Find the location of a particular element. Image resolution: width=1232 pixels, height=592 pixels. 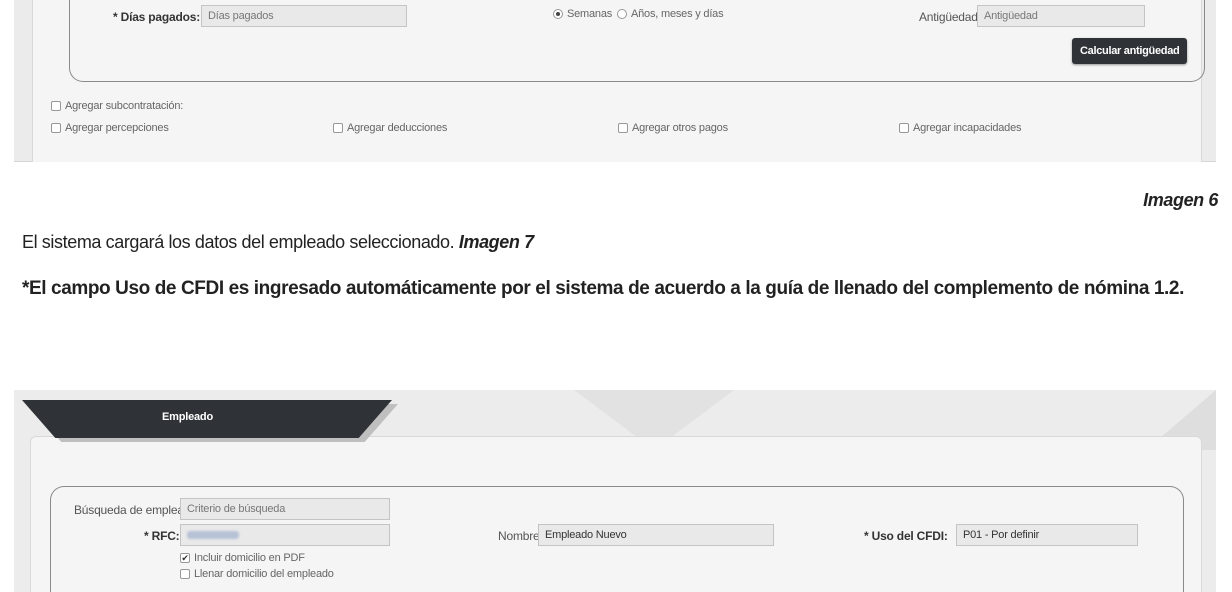

dias-pagados-label: * Días pagados: is located at coordinates (157, 17).